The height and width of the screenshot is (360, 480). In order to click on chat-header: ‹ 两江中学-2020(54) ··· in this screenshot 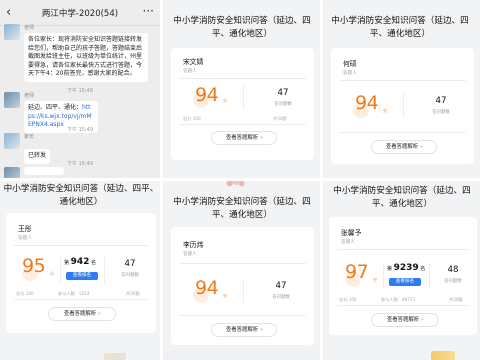, I will do `click(80, 13)`.